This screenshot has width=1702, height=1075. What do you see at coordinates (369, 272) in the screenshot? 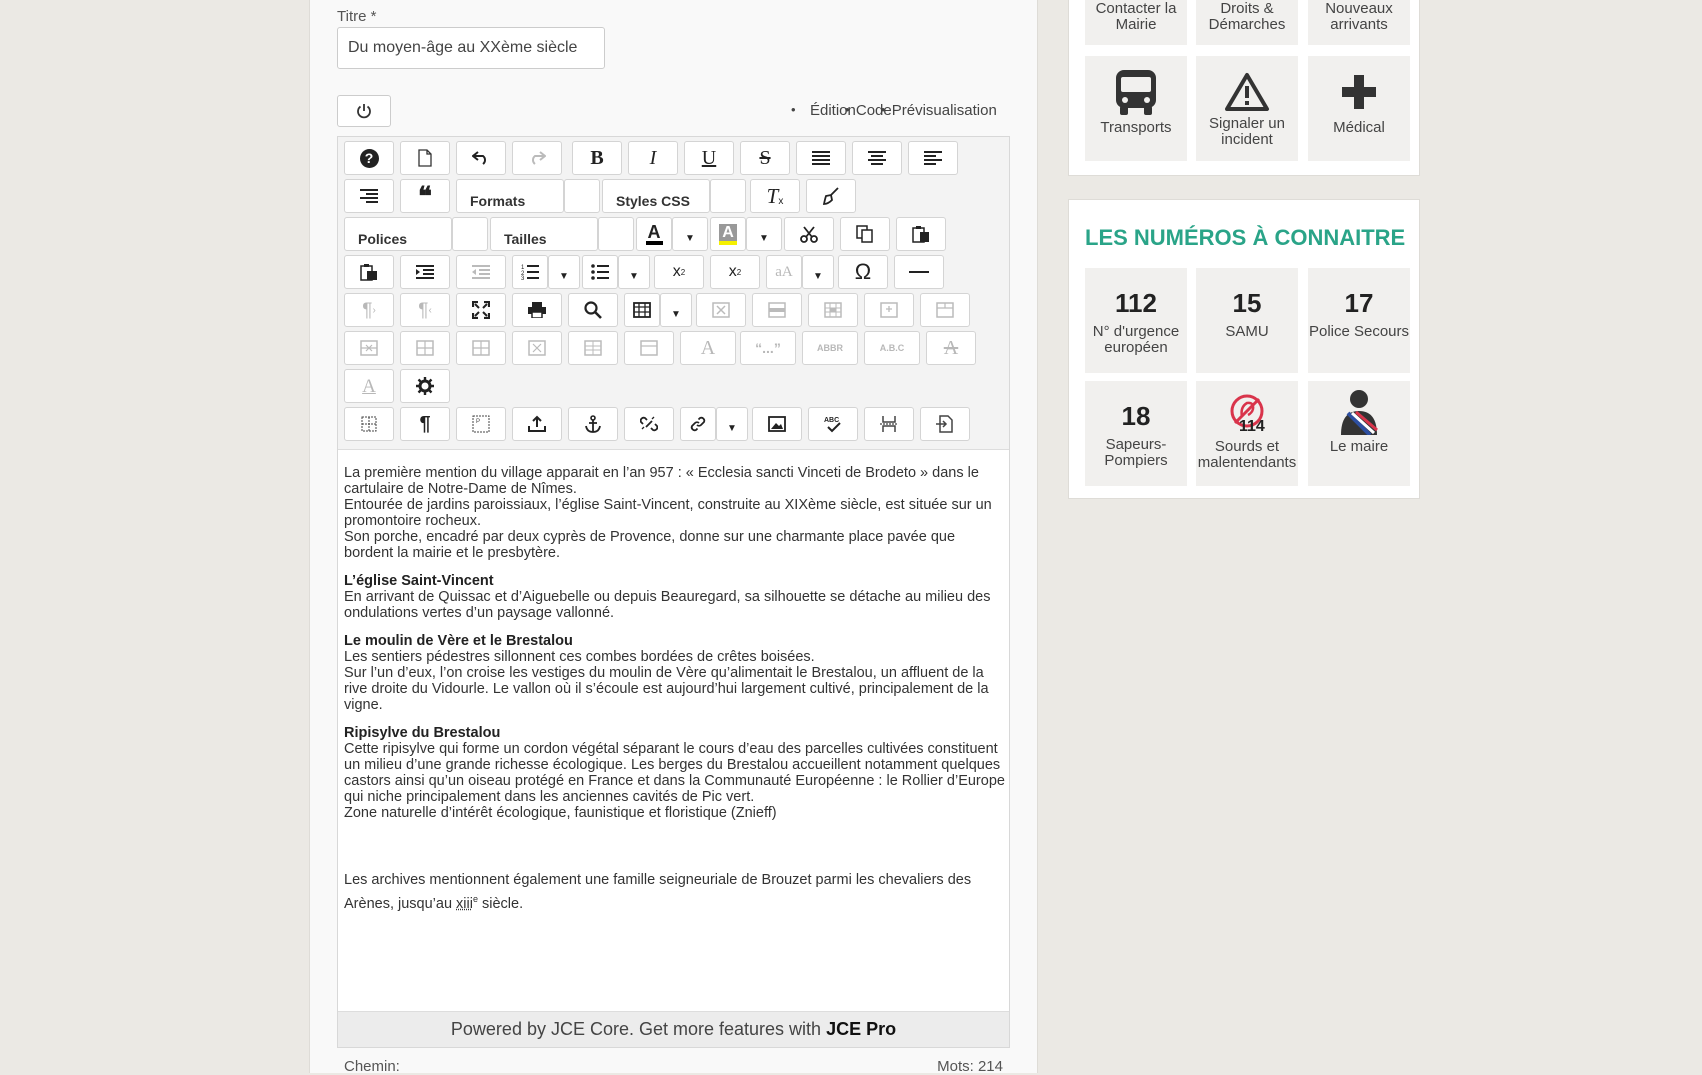
I see `paste-text-button` at bounding box center [369, 272].